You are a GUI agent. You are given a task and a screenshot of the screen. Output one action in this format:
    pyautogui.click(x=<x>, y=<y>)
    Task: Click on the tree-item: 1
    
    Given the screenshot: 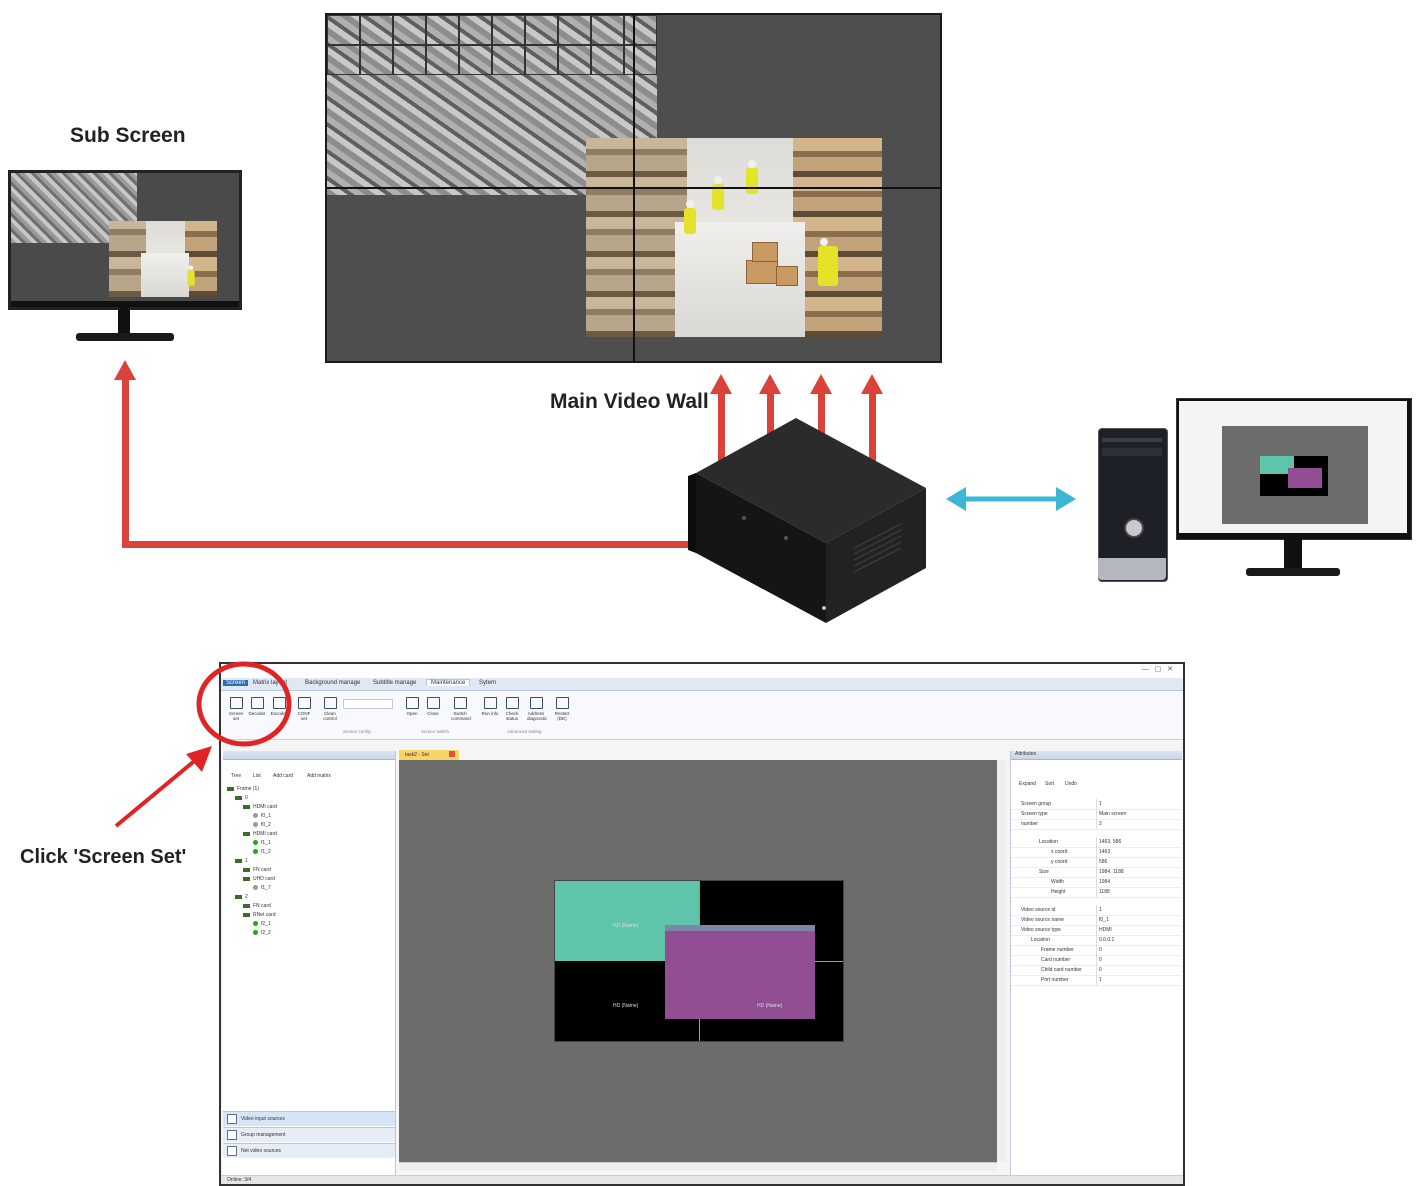 What is the action you would take?
    pyautogui.click(x=252, y=861)
    